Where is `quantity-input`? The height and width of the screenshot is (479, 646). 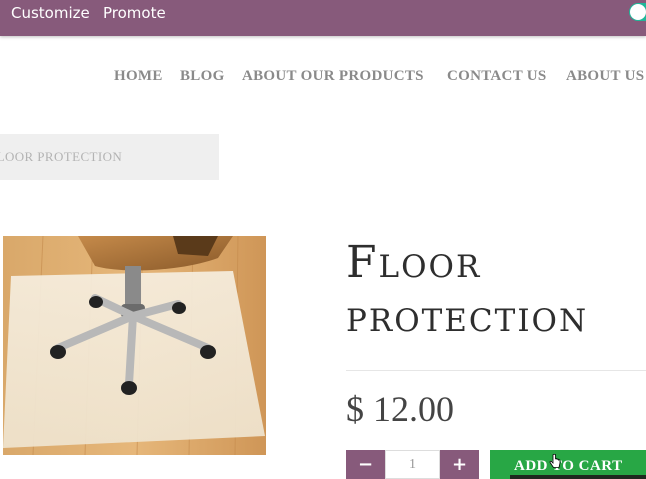
quantity-input is located at coordinates (412, 464).